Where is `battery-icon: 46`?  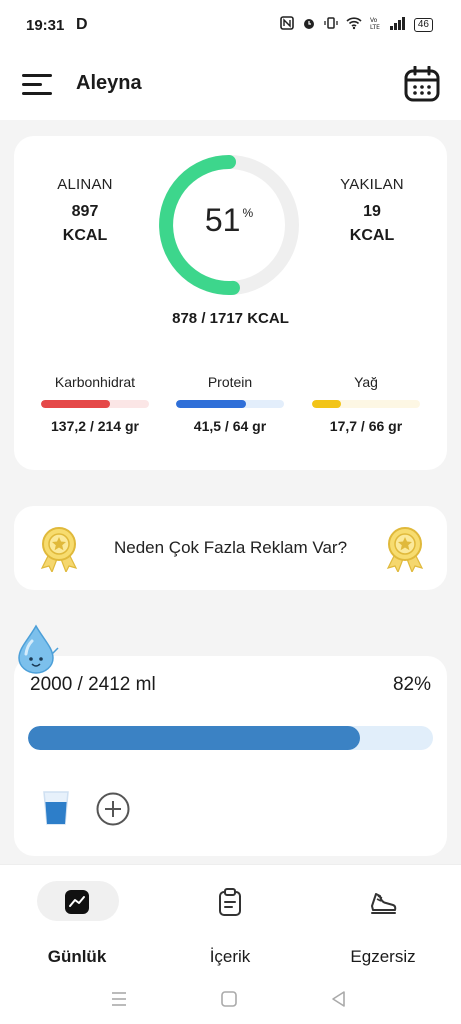
battery-icon: 46 is located at coordinates (423, 24).